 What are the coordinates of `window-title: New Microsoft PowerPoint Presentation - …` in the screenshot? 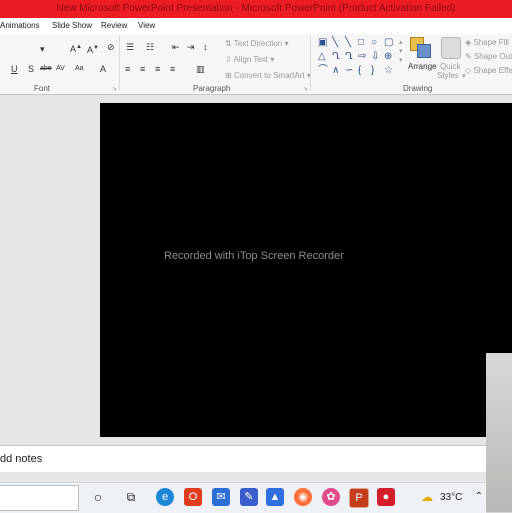 It's located at (256, 8).